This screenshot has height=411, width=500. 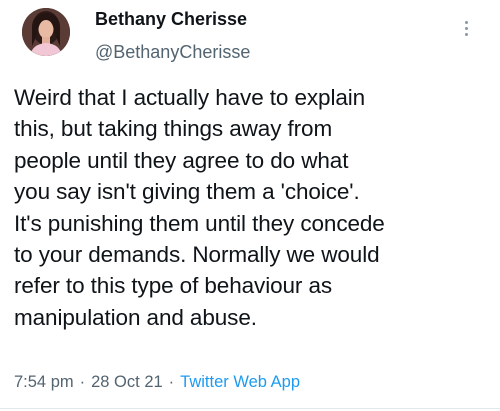 I want to click on avatar, so click(x=46, y=32).